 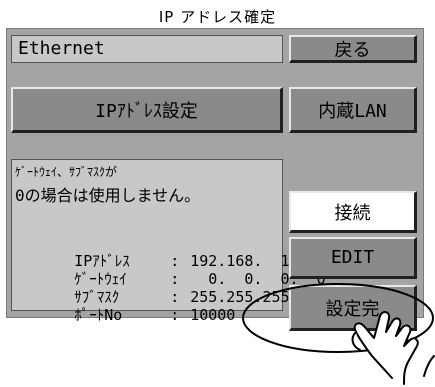 What do you see at coordinates (353, 308) in the screenshot?
I see `set-complete-button: 設定完` at bounding box center [353, 308].